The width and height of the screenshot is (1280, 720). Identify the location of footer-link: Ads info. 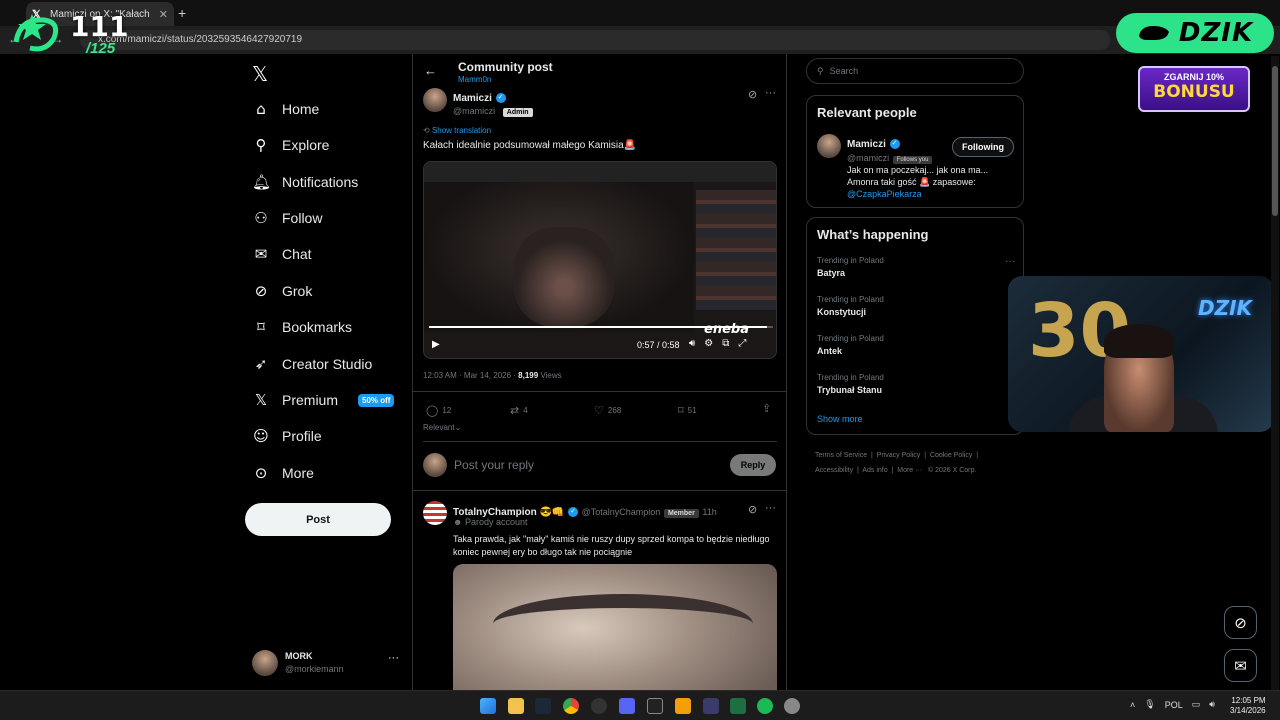
(874, 470).